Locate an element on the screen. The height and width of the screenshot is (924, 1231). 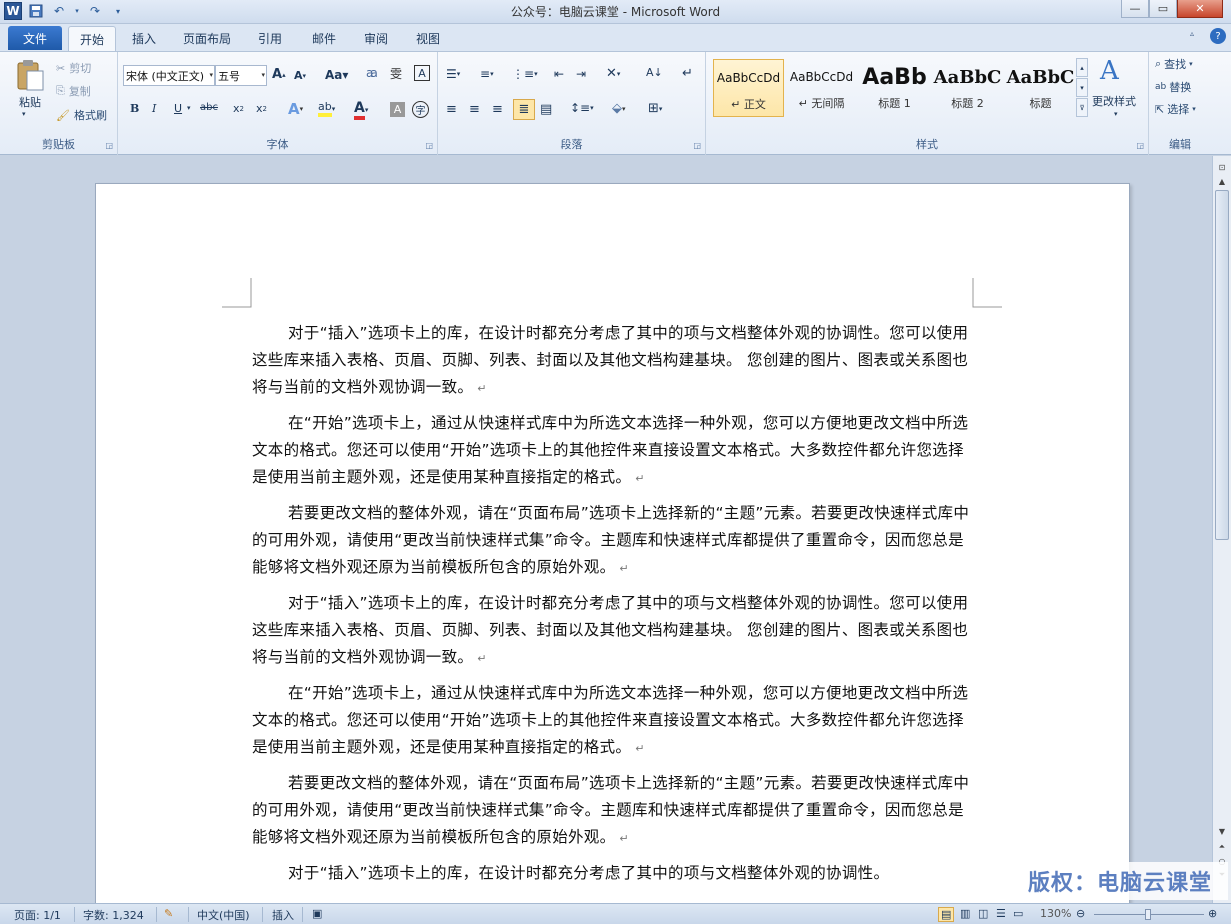
find-button: ⌕ 查找 ▾ is located at coordinates (1174, 64).